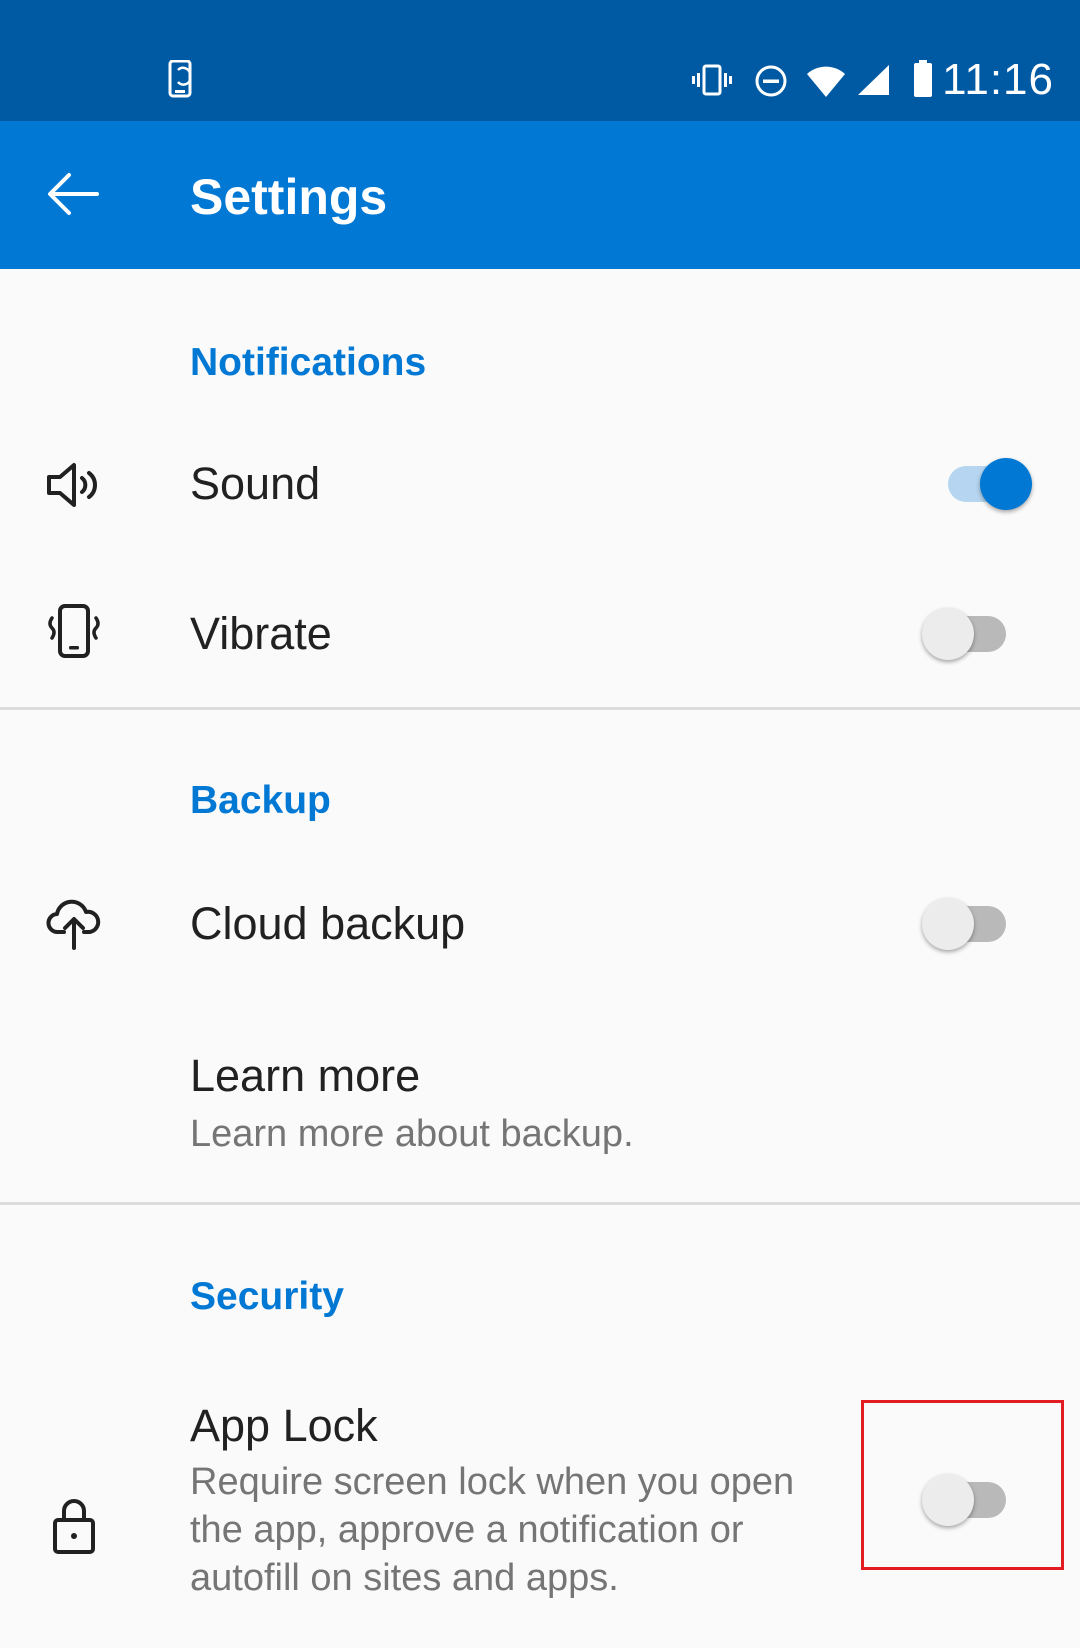  What do you see at coordinates (328, 923) in the screenshot?
I see `setting-title: Cloud backup` at bounding box center [328, 923].